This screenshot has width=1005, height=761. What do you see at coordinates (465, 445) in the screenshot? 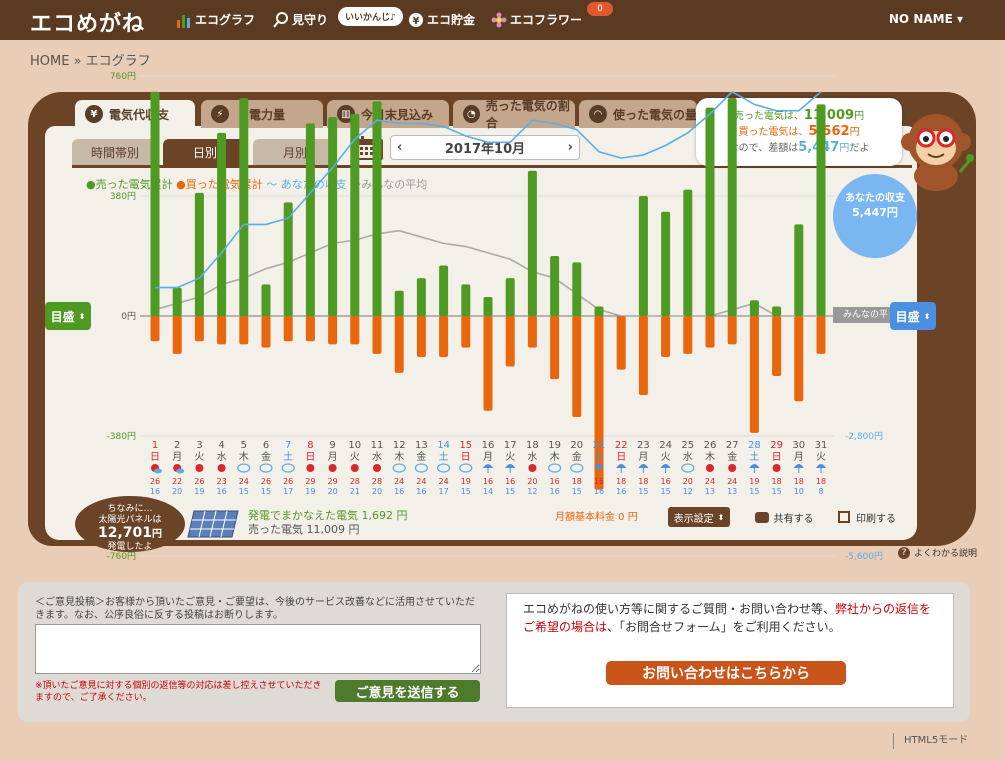
I see `day-label: 15` at bounding box center [465, 445].